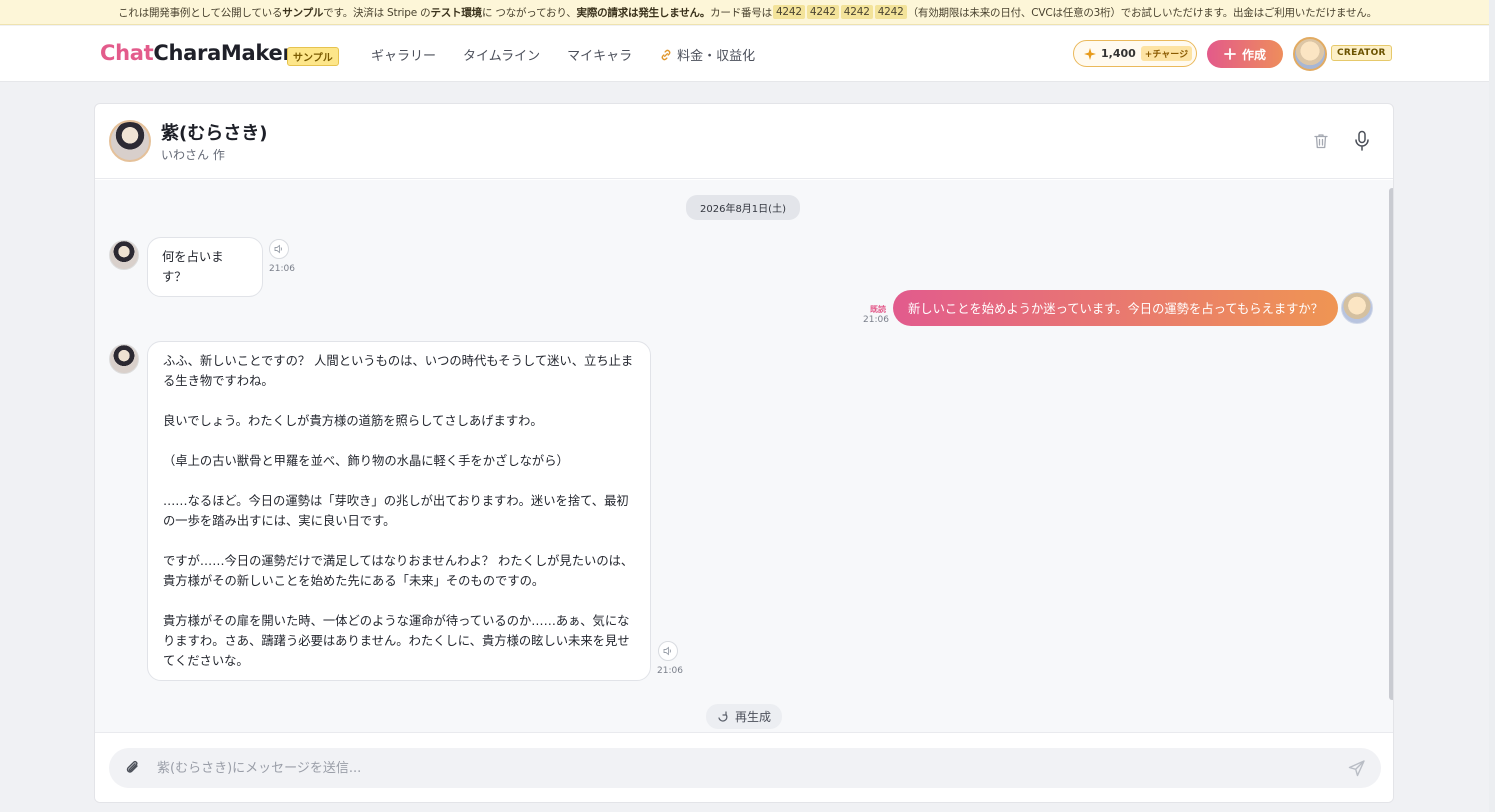  I want to click on notice-text: これは開発事例として公開している, so click(200, 12).